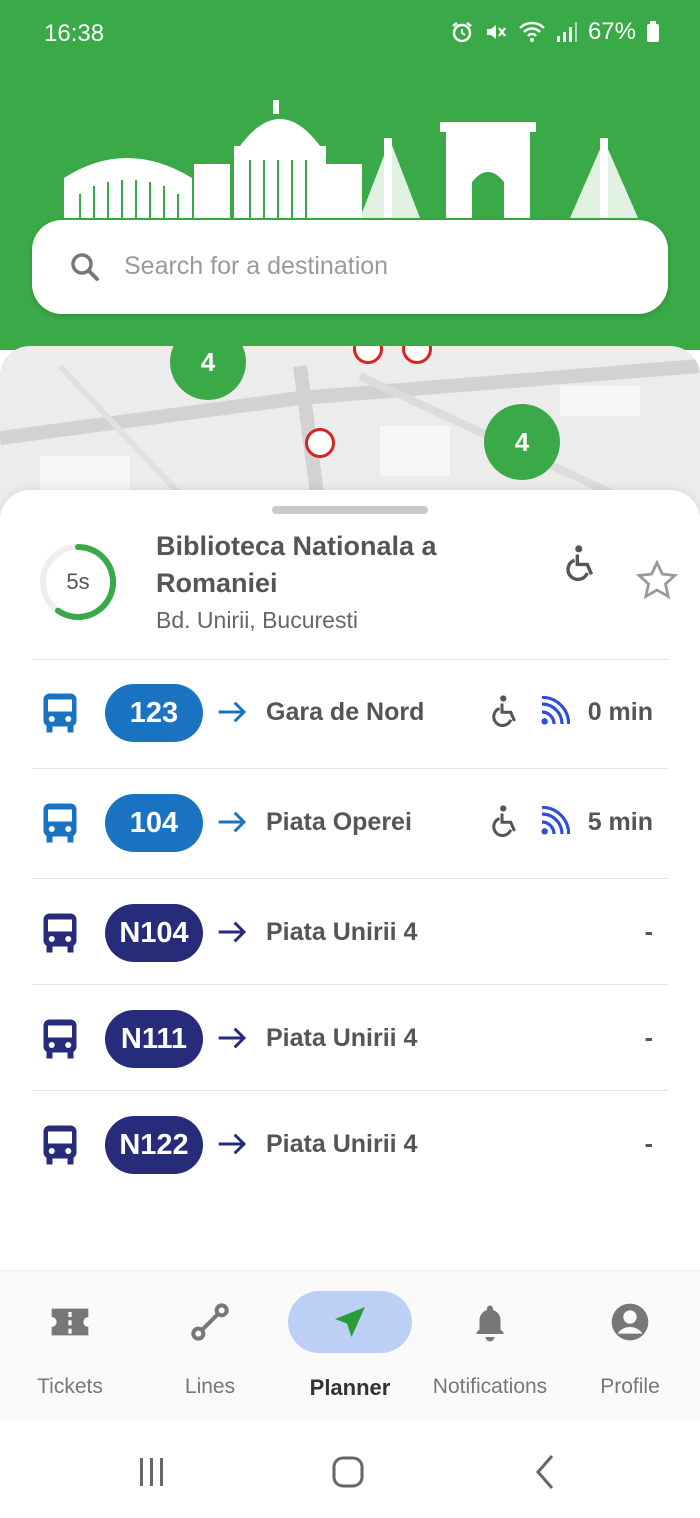 The height and width of the screenshot is (1518, 700). Describe the element at coordinates (154, 823) in the screenshot. I see `line-badge: 104` at that location.